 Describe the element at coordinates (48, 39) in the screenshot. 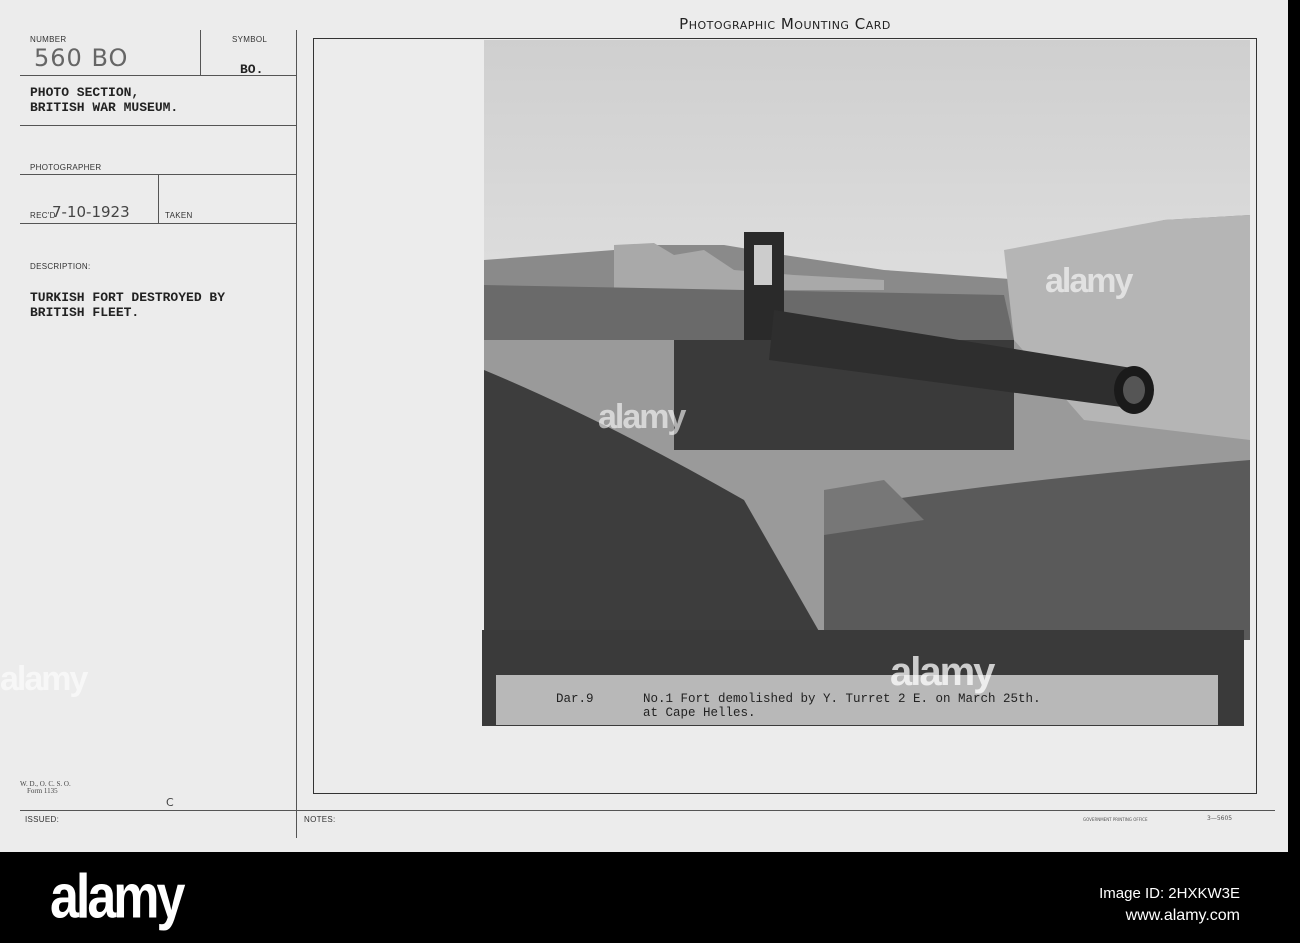

I see `number-label: NUMBER` at that location.